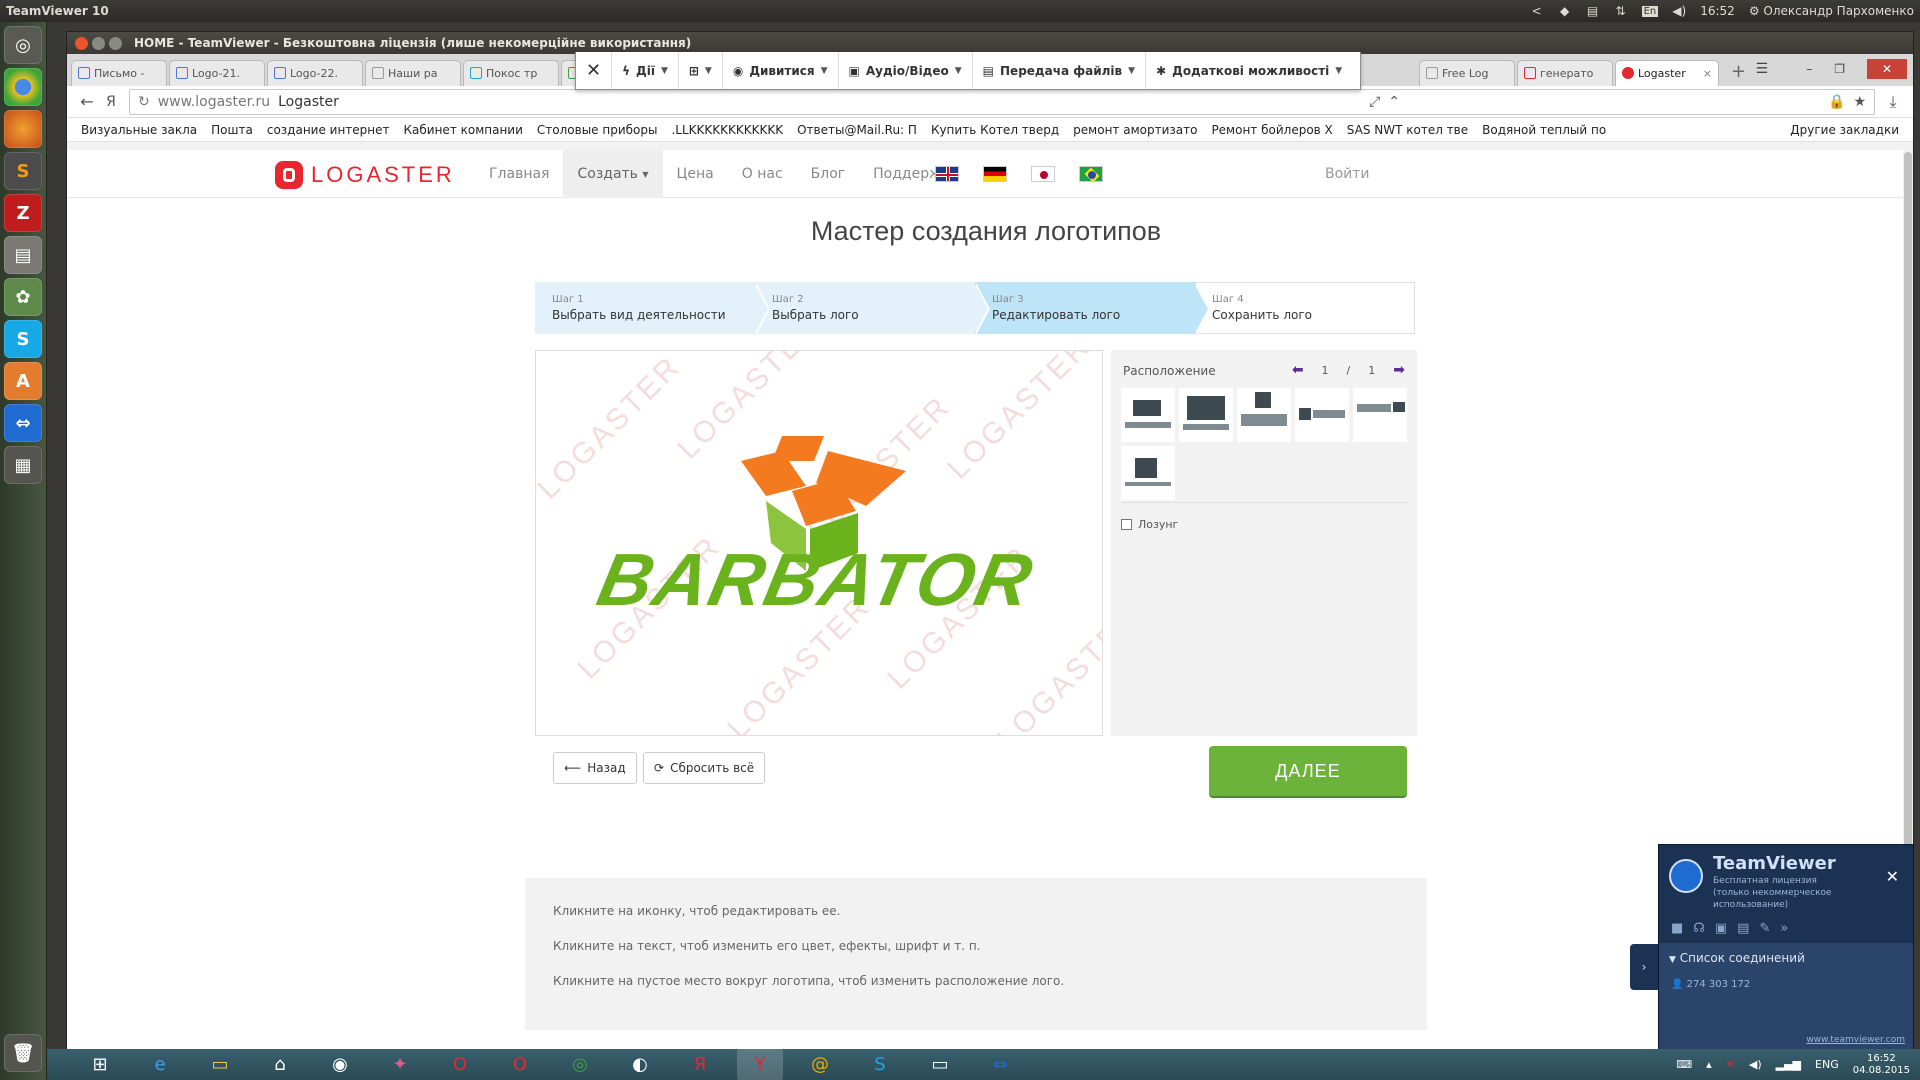 This screenshot has height=1080, width=1920. What do you see at coordinates (872, 308) in the screenshot?
I see `step-2: Шаг 2 Выбрать лого` at bounding box center [872, 308].